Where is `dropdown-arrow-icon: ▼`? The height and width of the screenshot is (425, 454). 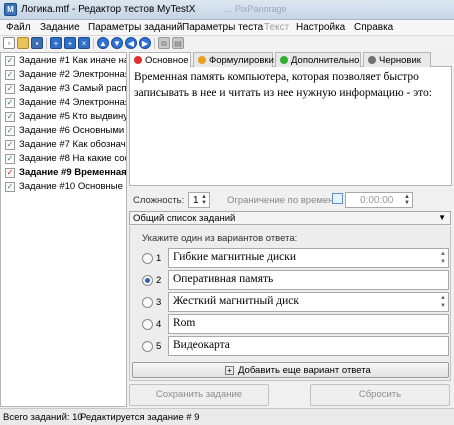 dropdown-arrow-icon: ▼ is located at coordinates (442, 217).